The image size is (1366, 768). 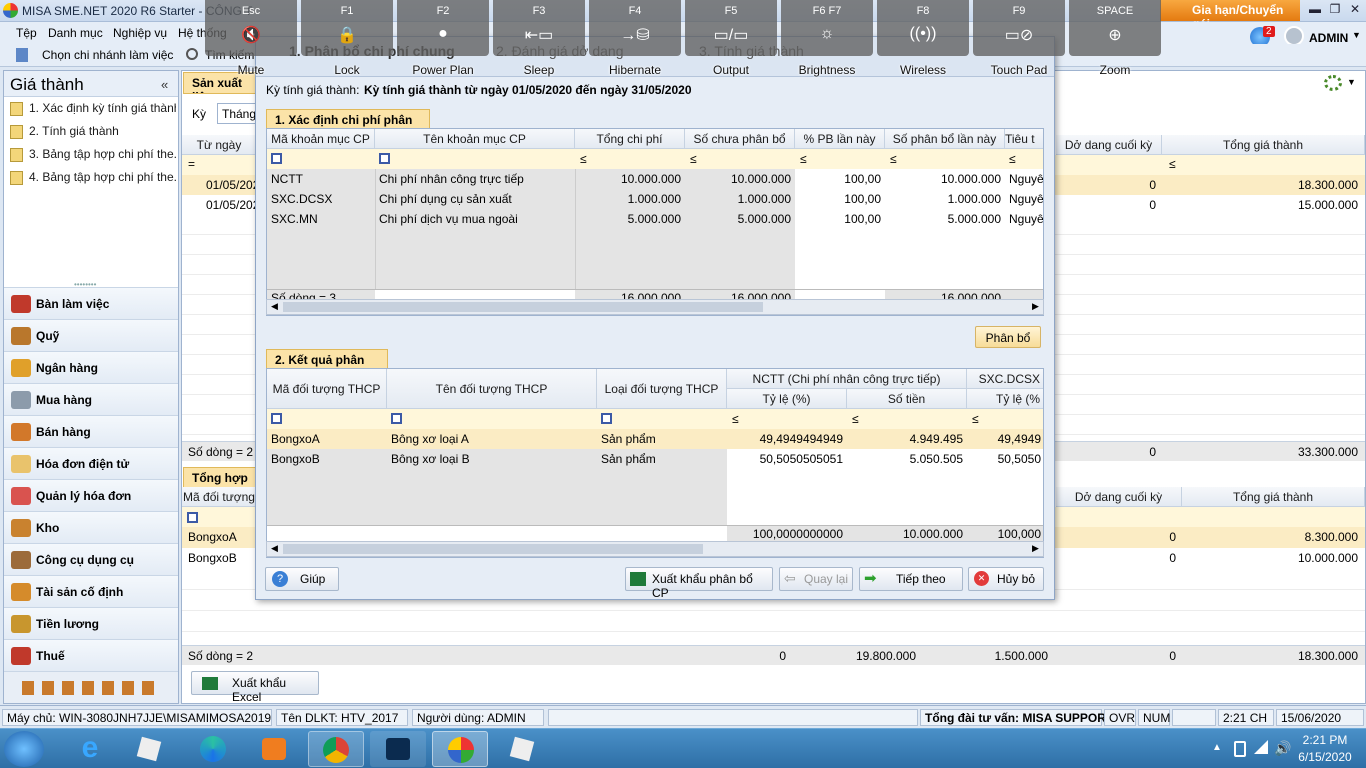 What do you see at coordinates (91, 495) in the screenshot?
I see `module-invoice-mgmt: Quản lý hóa đơn` at bounding box center [91, 495].